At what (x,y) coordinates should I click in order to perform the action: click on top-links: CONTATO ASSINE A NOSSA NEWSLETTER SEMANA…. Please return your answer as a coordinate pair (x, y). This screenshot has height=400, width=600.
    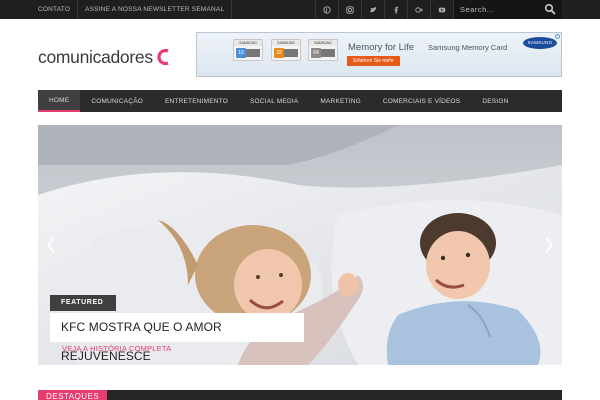
    Looking at the image, I should click on (138, 9).